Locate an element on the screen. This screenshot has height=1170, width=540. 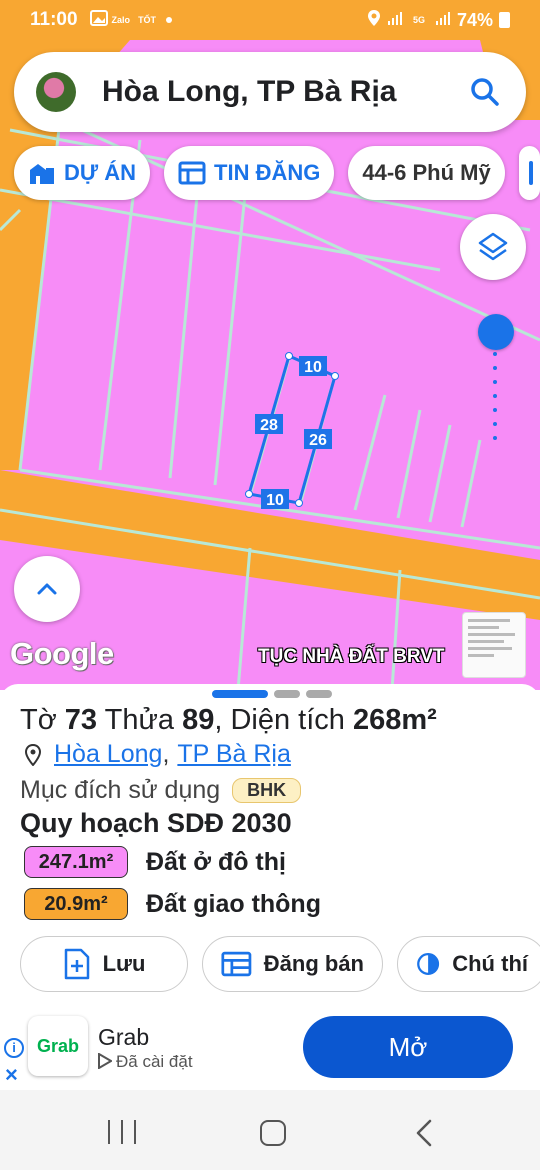
action-buttons: Lưu Đăng bán Chú thí is located at coordinates (280, 964).